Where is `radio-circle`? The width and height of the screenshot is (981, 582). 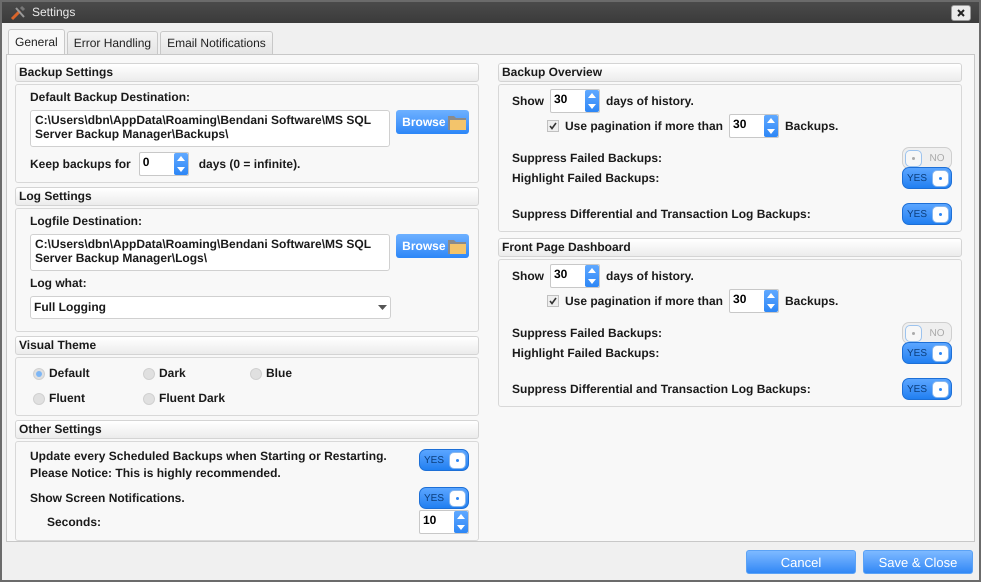
radio-circle is located at coordinates (39, 374).